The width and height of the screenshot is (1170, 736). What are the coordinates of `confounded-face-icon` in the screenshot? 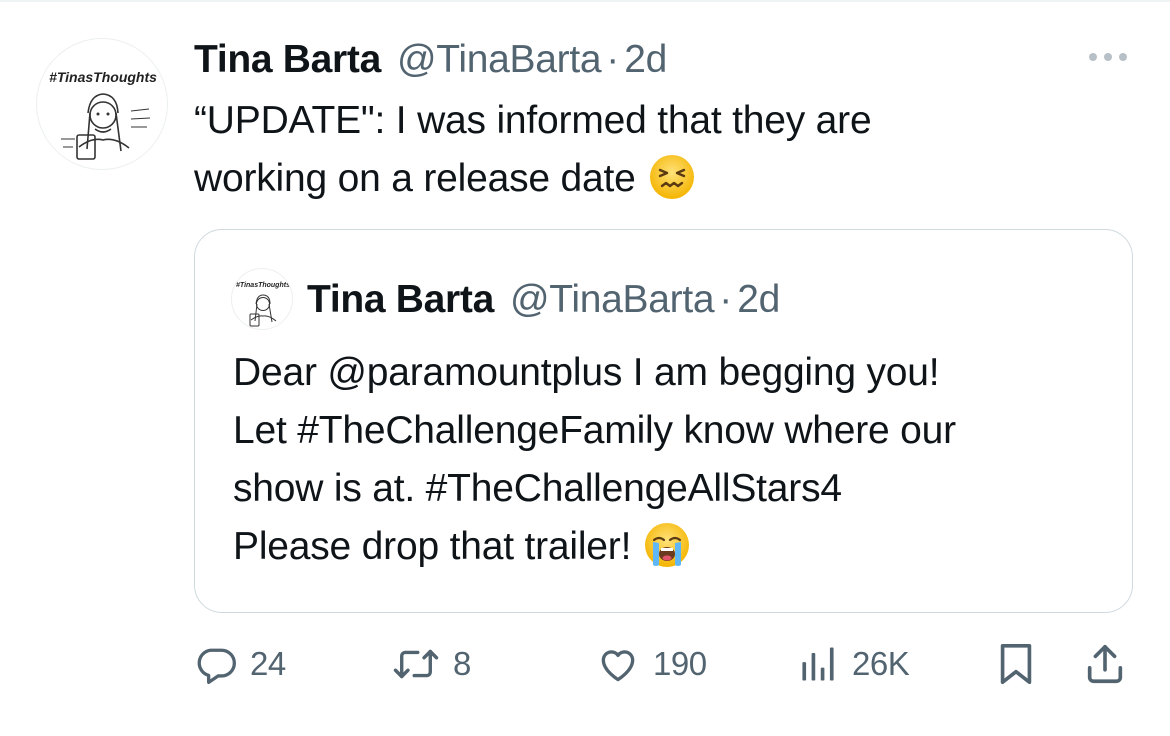 It's located at (672, 185).